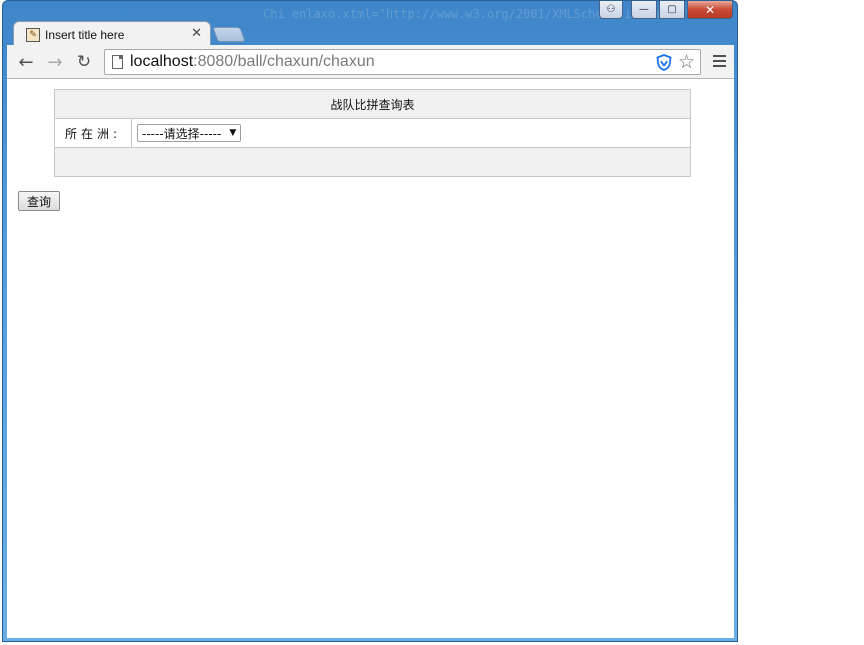 The height and width of the screenshot is (645, 864). What do you see at coordinates (93, 133) in the screenshot?
I see `field-label: 所在洲:` at bounding box center [93, 133].